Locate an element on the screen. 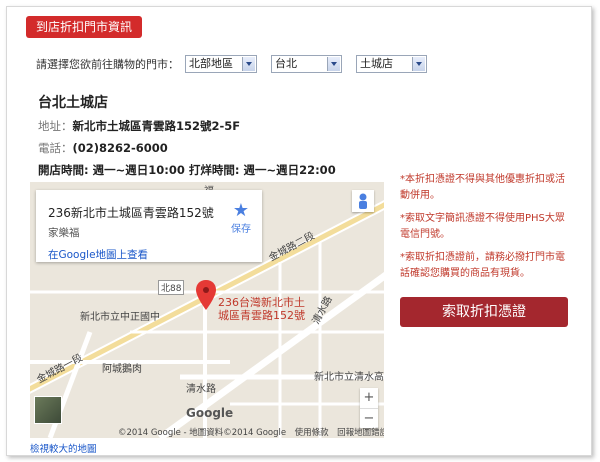 The width and height of the screenshot is (600, 462). store-address-line: 地址：新北市土城區青雲路152號2-5F is located at coordinates (187, 126).